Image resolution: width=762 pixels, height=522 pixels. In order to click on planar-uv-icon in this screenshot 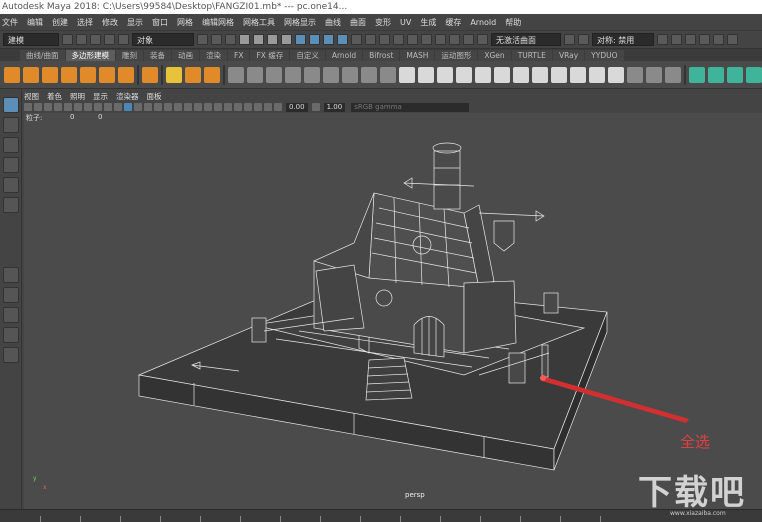, I will do `click(697, 74)`.